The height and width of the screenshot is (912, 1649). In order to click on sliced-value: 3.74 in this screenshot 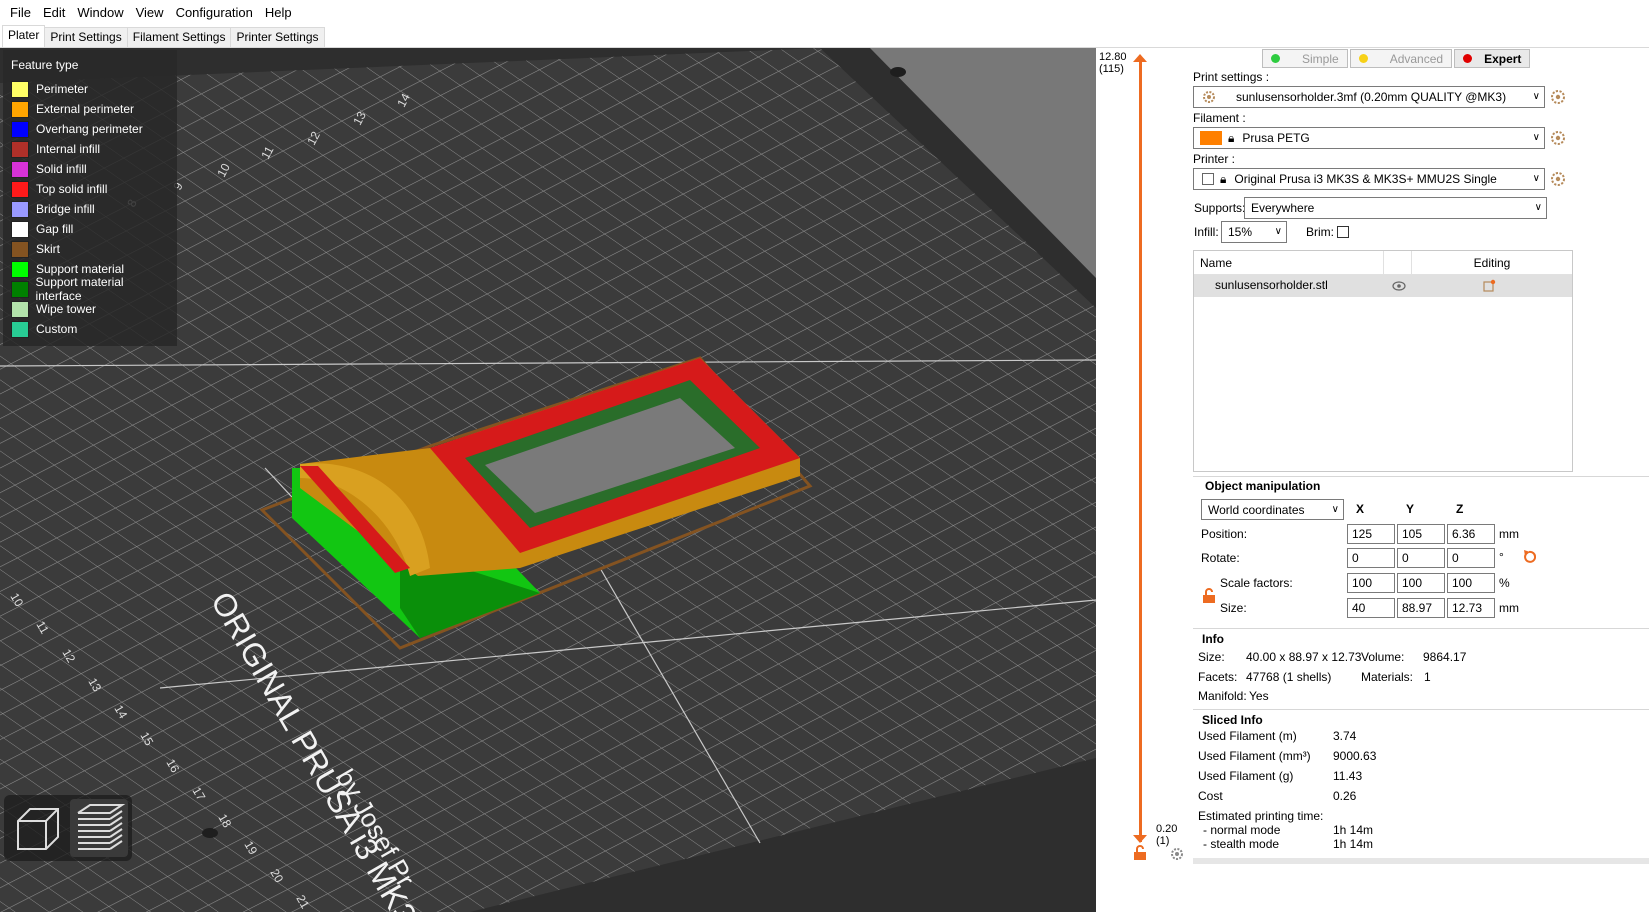, I will do `click(1345, 736)`.